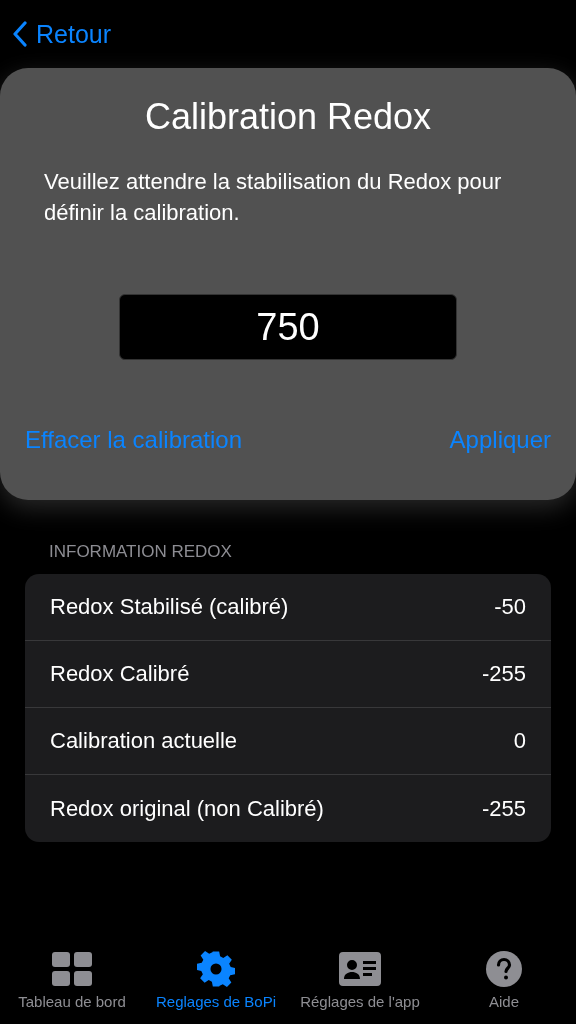 This screenshot has width=576, height=1024. What do you see at coordinates (144, 741) in the screenshot?
I see `row-label: Calibration actuelle` at bounding box center [144, 741].